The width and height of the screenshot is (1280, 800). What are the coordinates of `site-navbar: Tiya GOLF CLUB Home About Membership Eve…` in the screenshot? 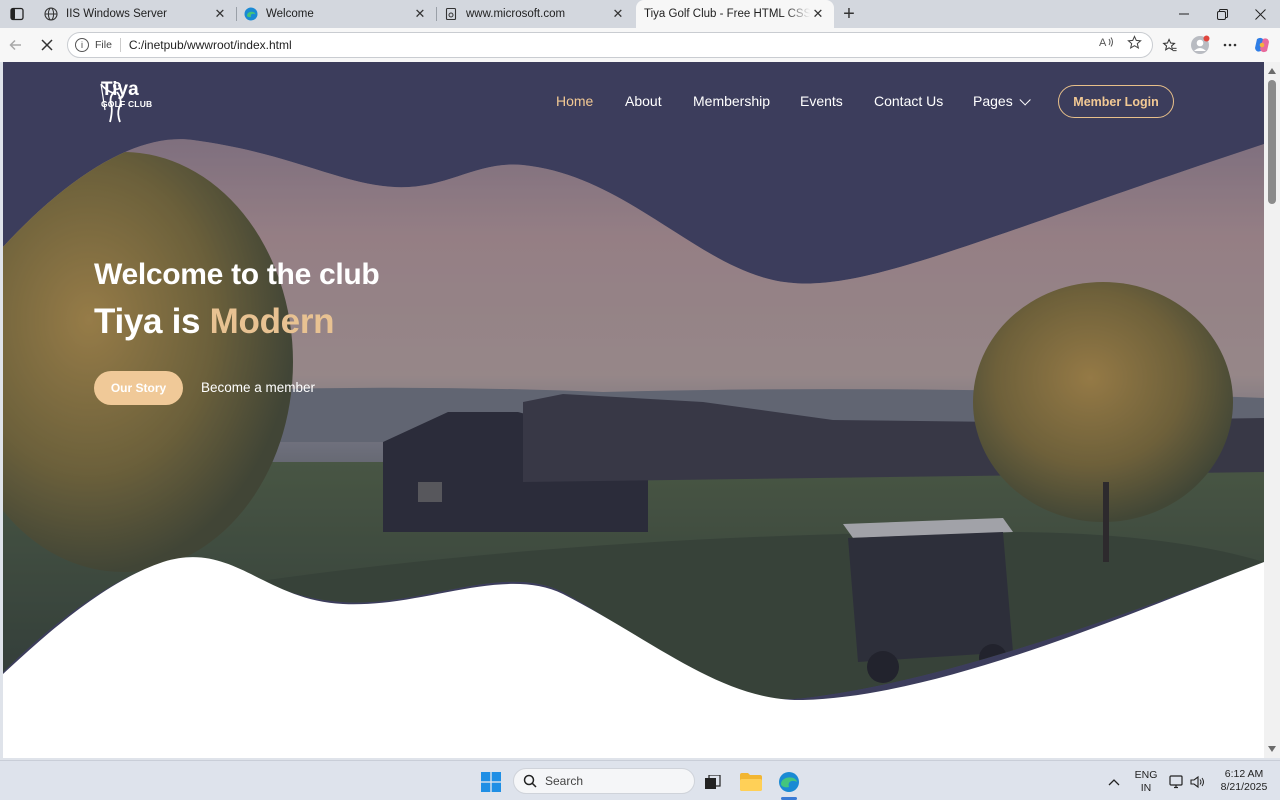 It's located at (633, 101).